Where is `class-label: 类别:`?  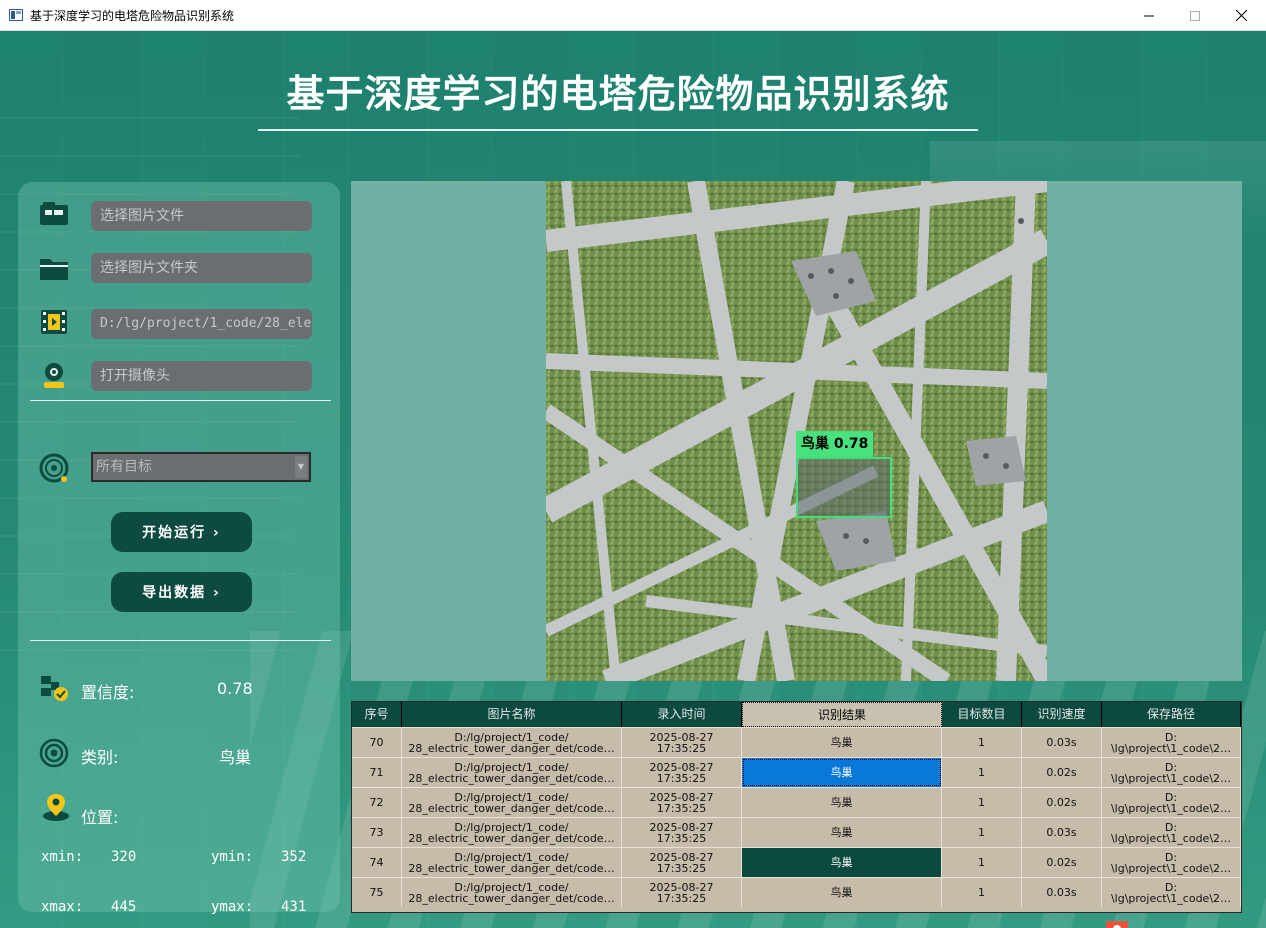 class-label: 类别: is located at coordinates (100, 757).